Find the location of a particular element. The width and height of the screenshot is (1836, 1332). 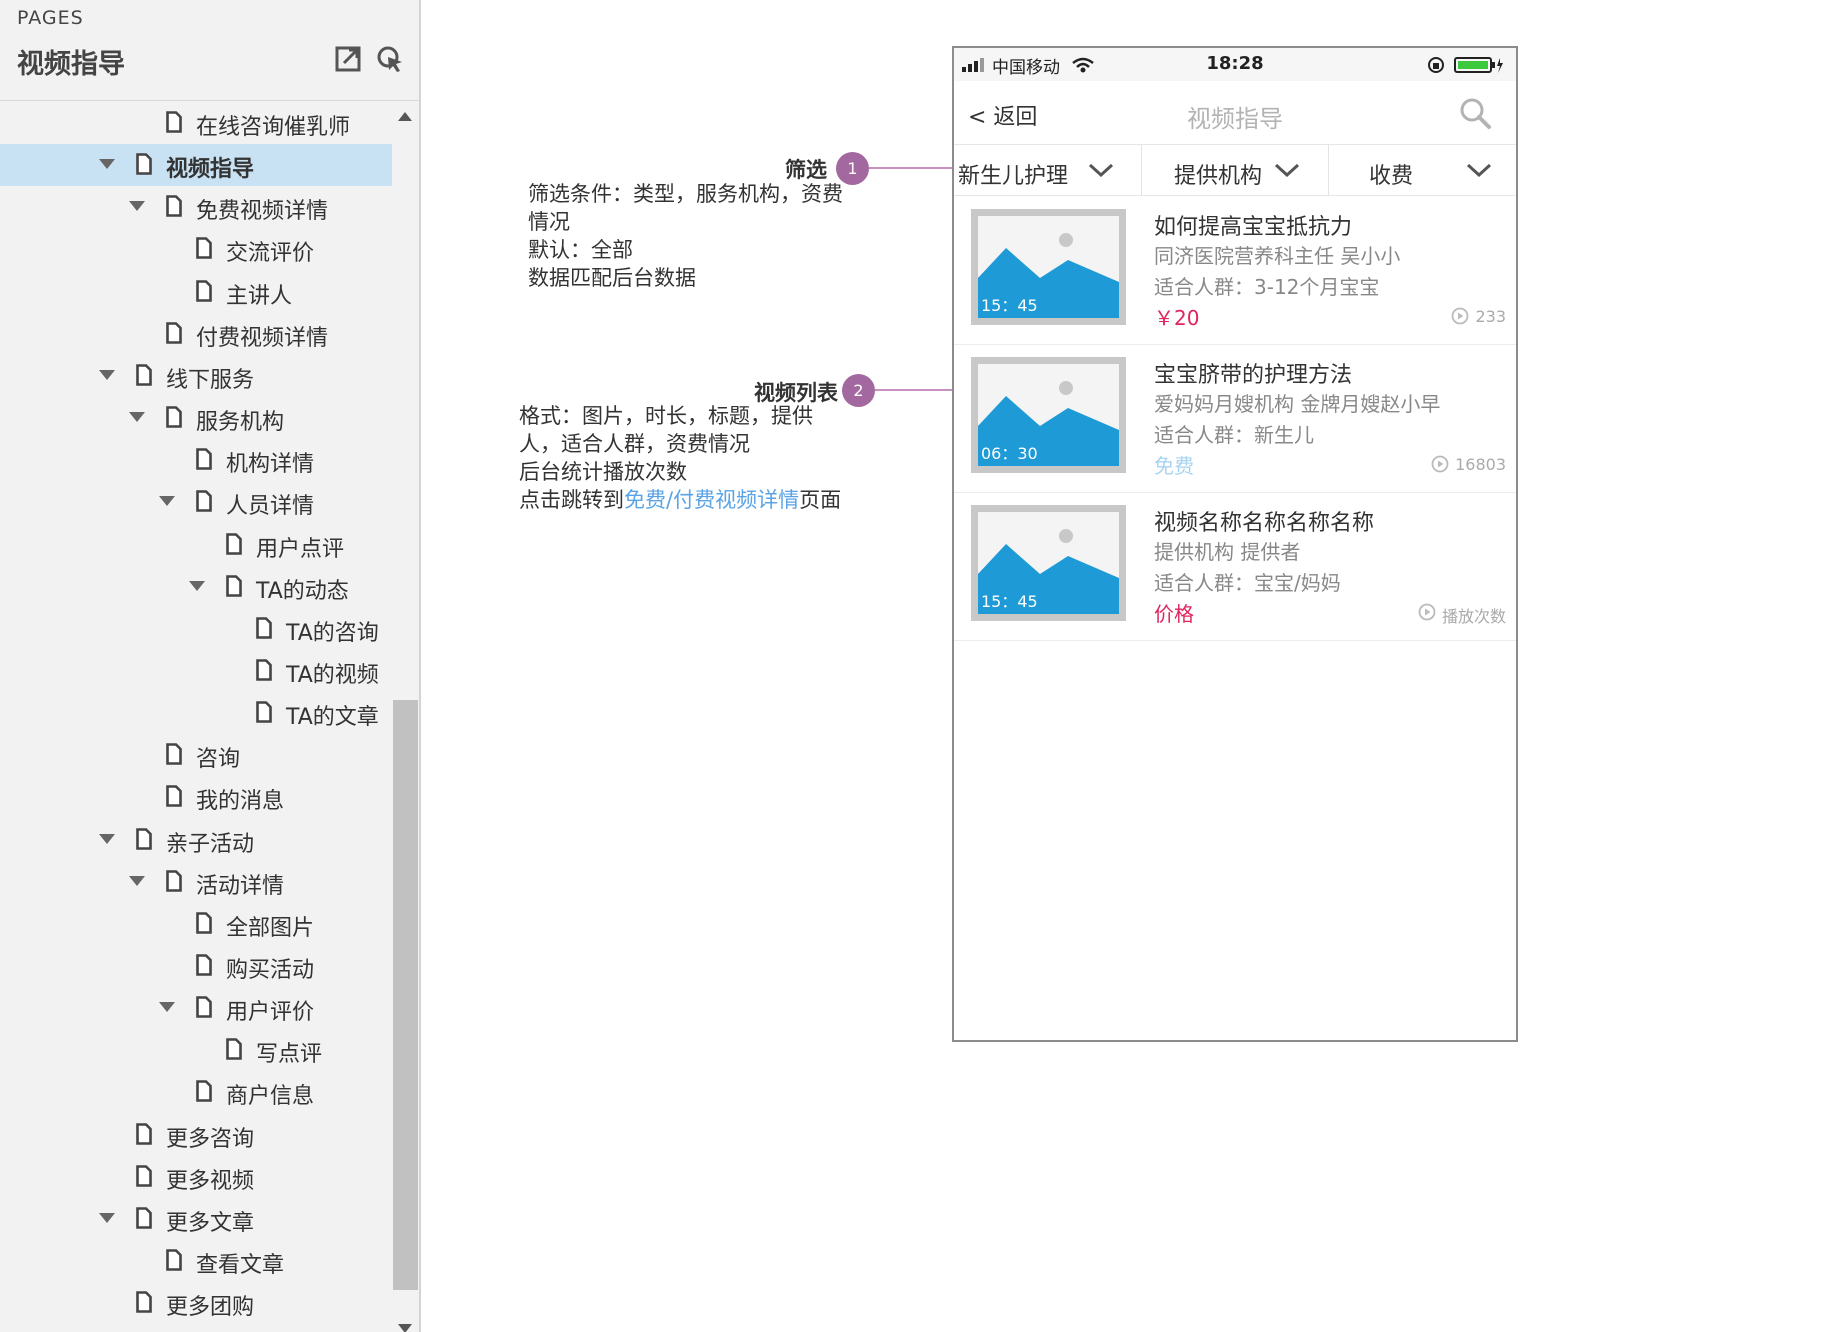

tree-item: 在线咨询催乳师 is located at coordinates (196, 123).